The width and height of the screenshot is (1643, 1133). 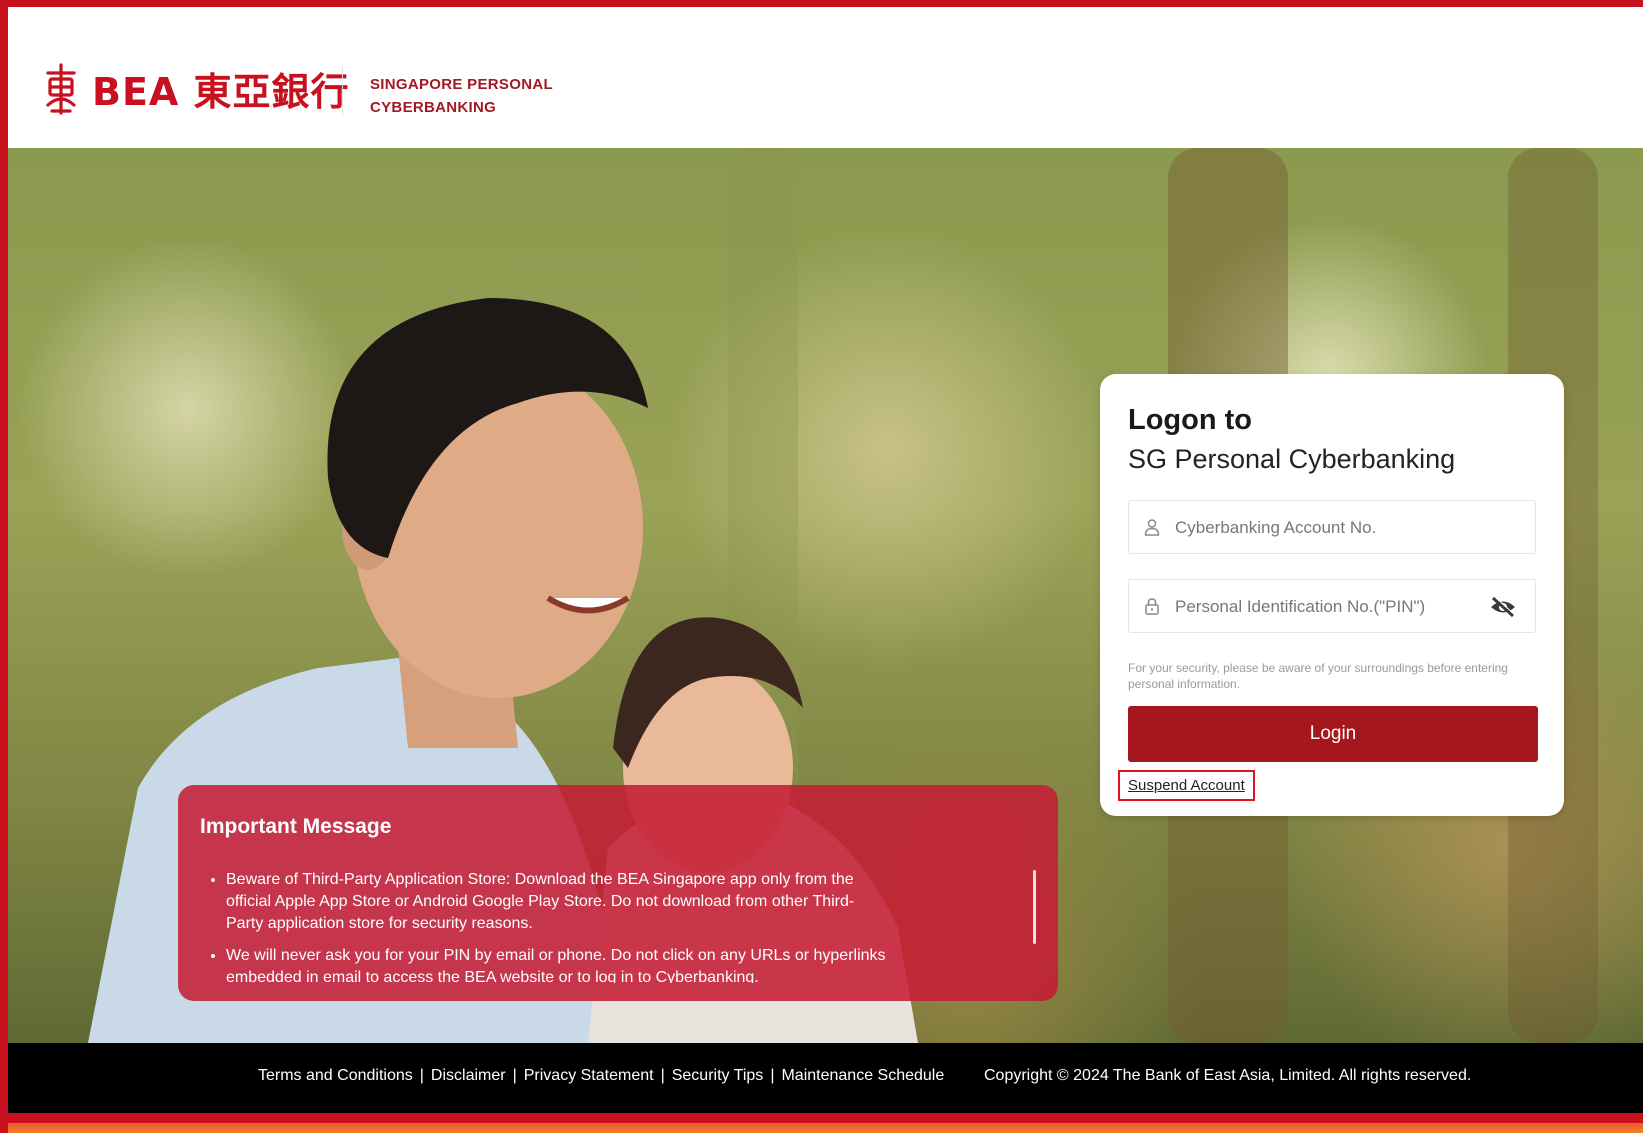 I want to click on account-field, so click(x=1332, y=527).